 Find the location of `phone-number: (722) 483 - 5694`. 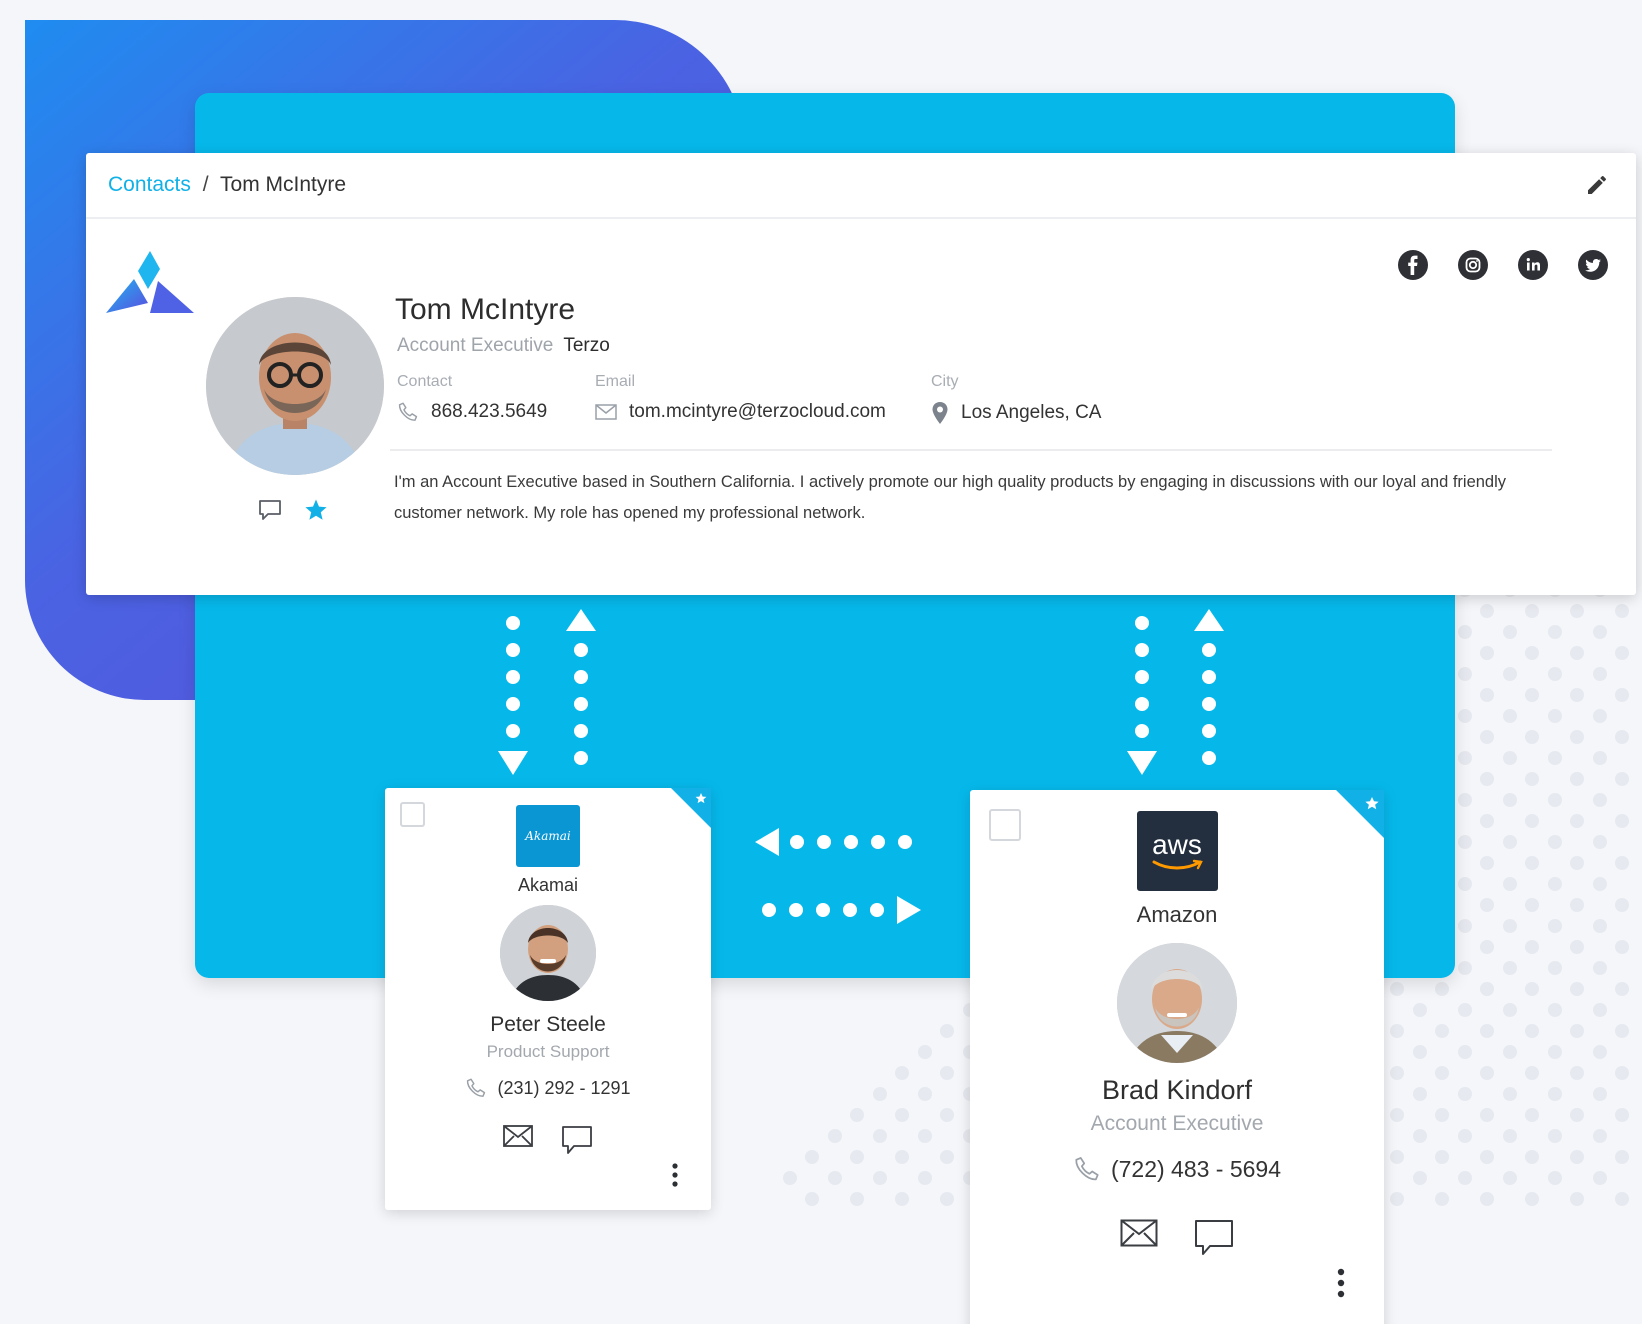

phone-number: (722) 483 - 5694 is located at coordinates (1196, 1168).